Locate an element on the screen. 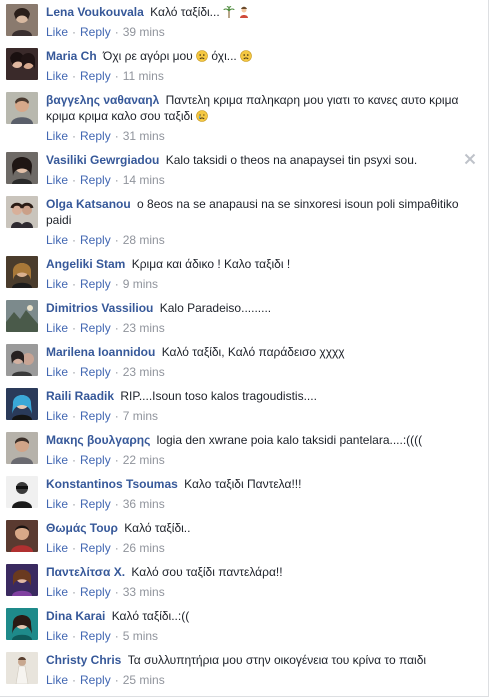  comment-time: 28 mins is located at coordinates (144, 240).